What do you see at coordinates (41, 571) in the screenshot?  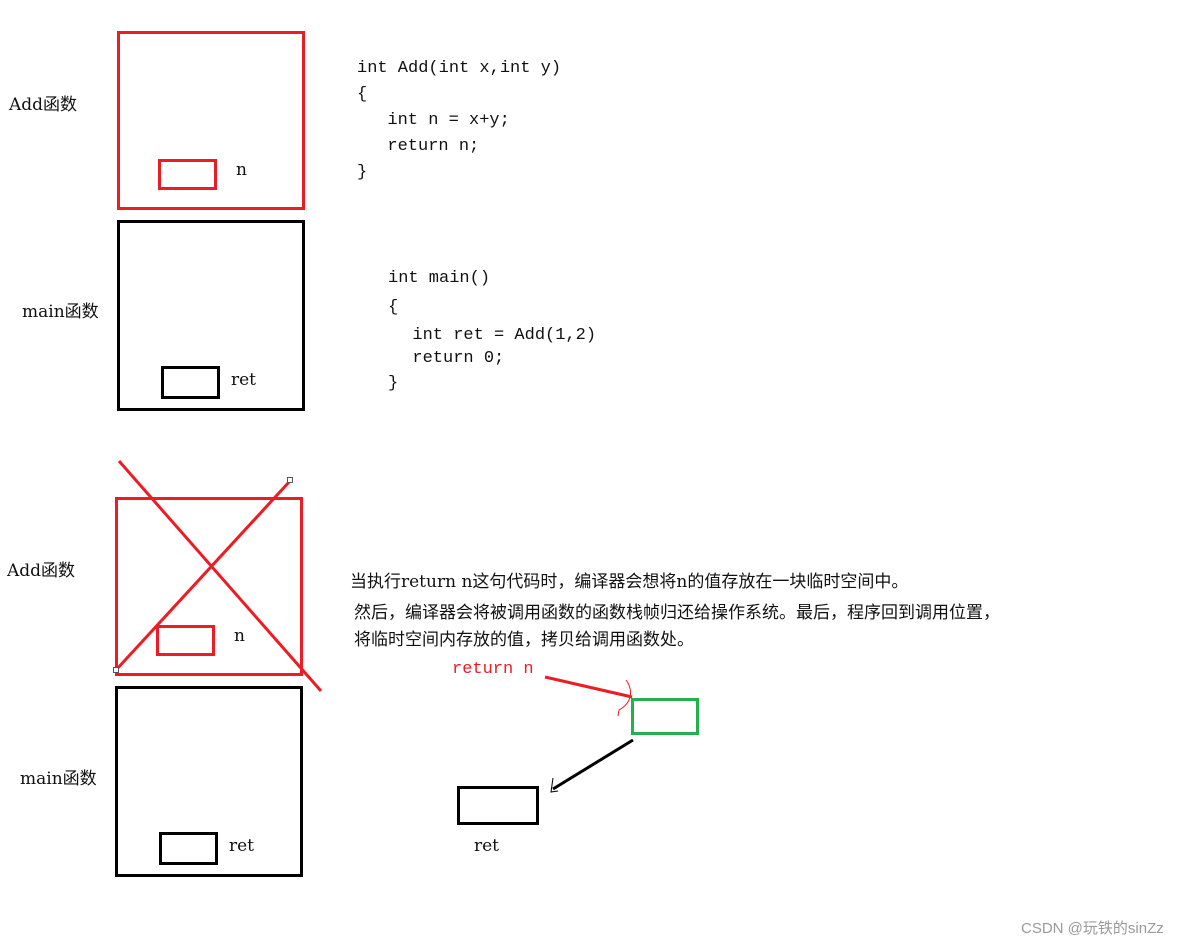 I see `add-frame-label-2: Add函数` at bounding box center [41, 571].